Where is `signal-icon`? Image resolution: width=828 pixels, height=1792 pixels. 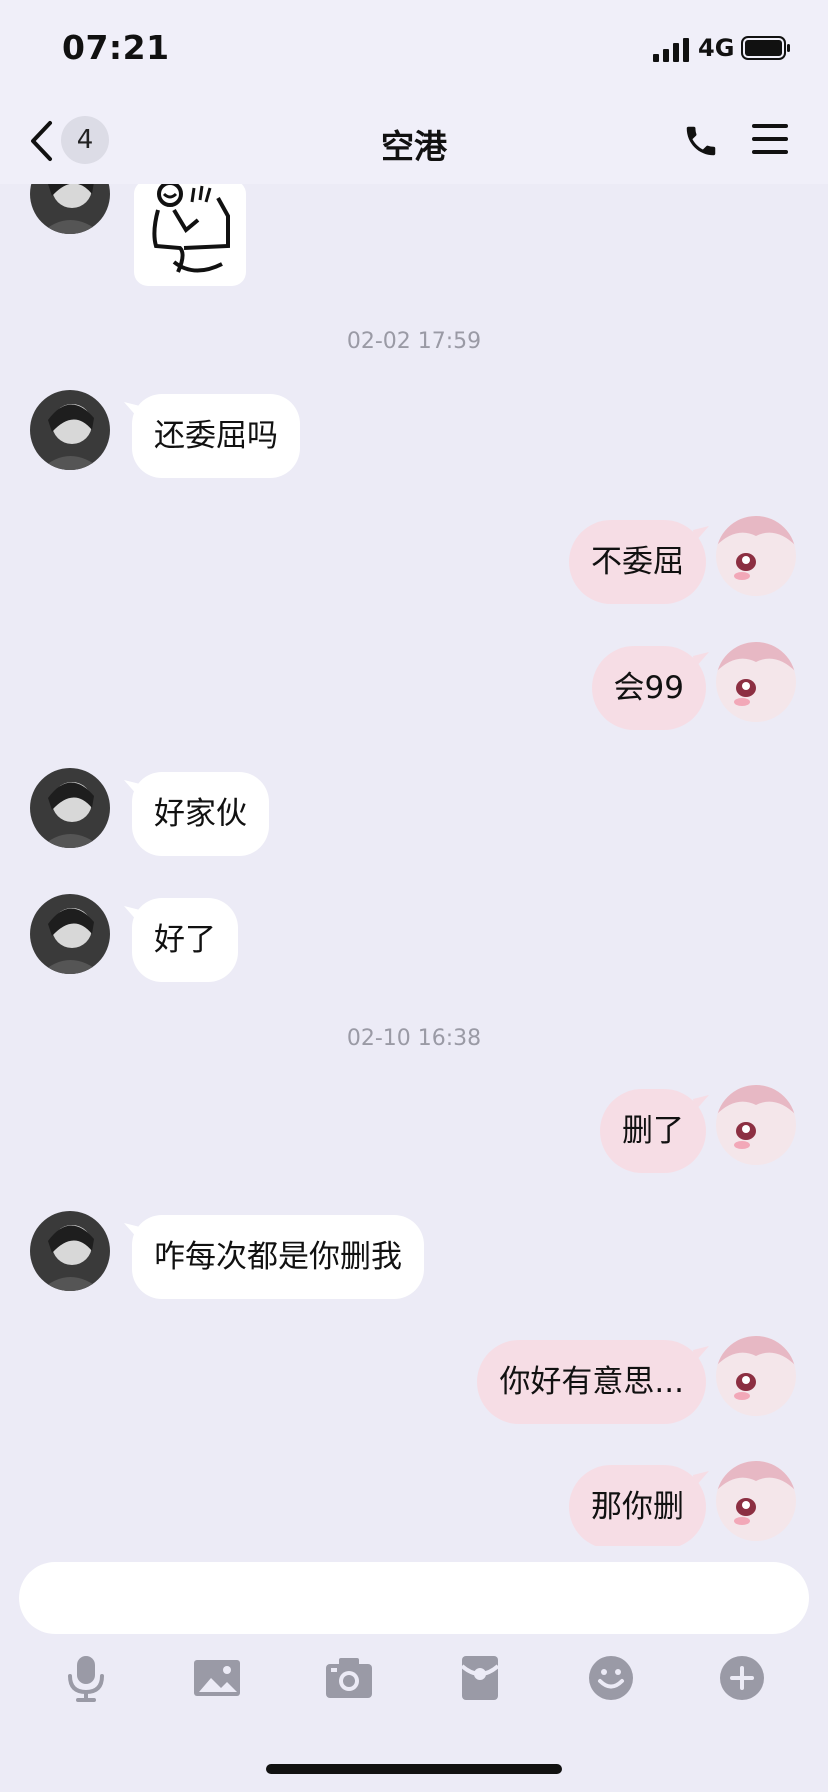
signal-icon is located at coordinates (671, 50).